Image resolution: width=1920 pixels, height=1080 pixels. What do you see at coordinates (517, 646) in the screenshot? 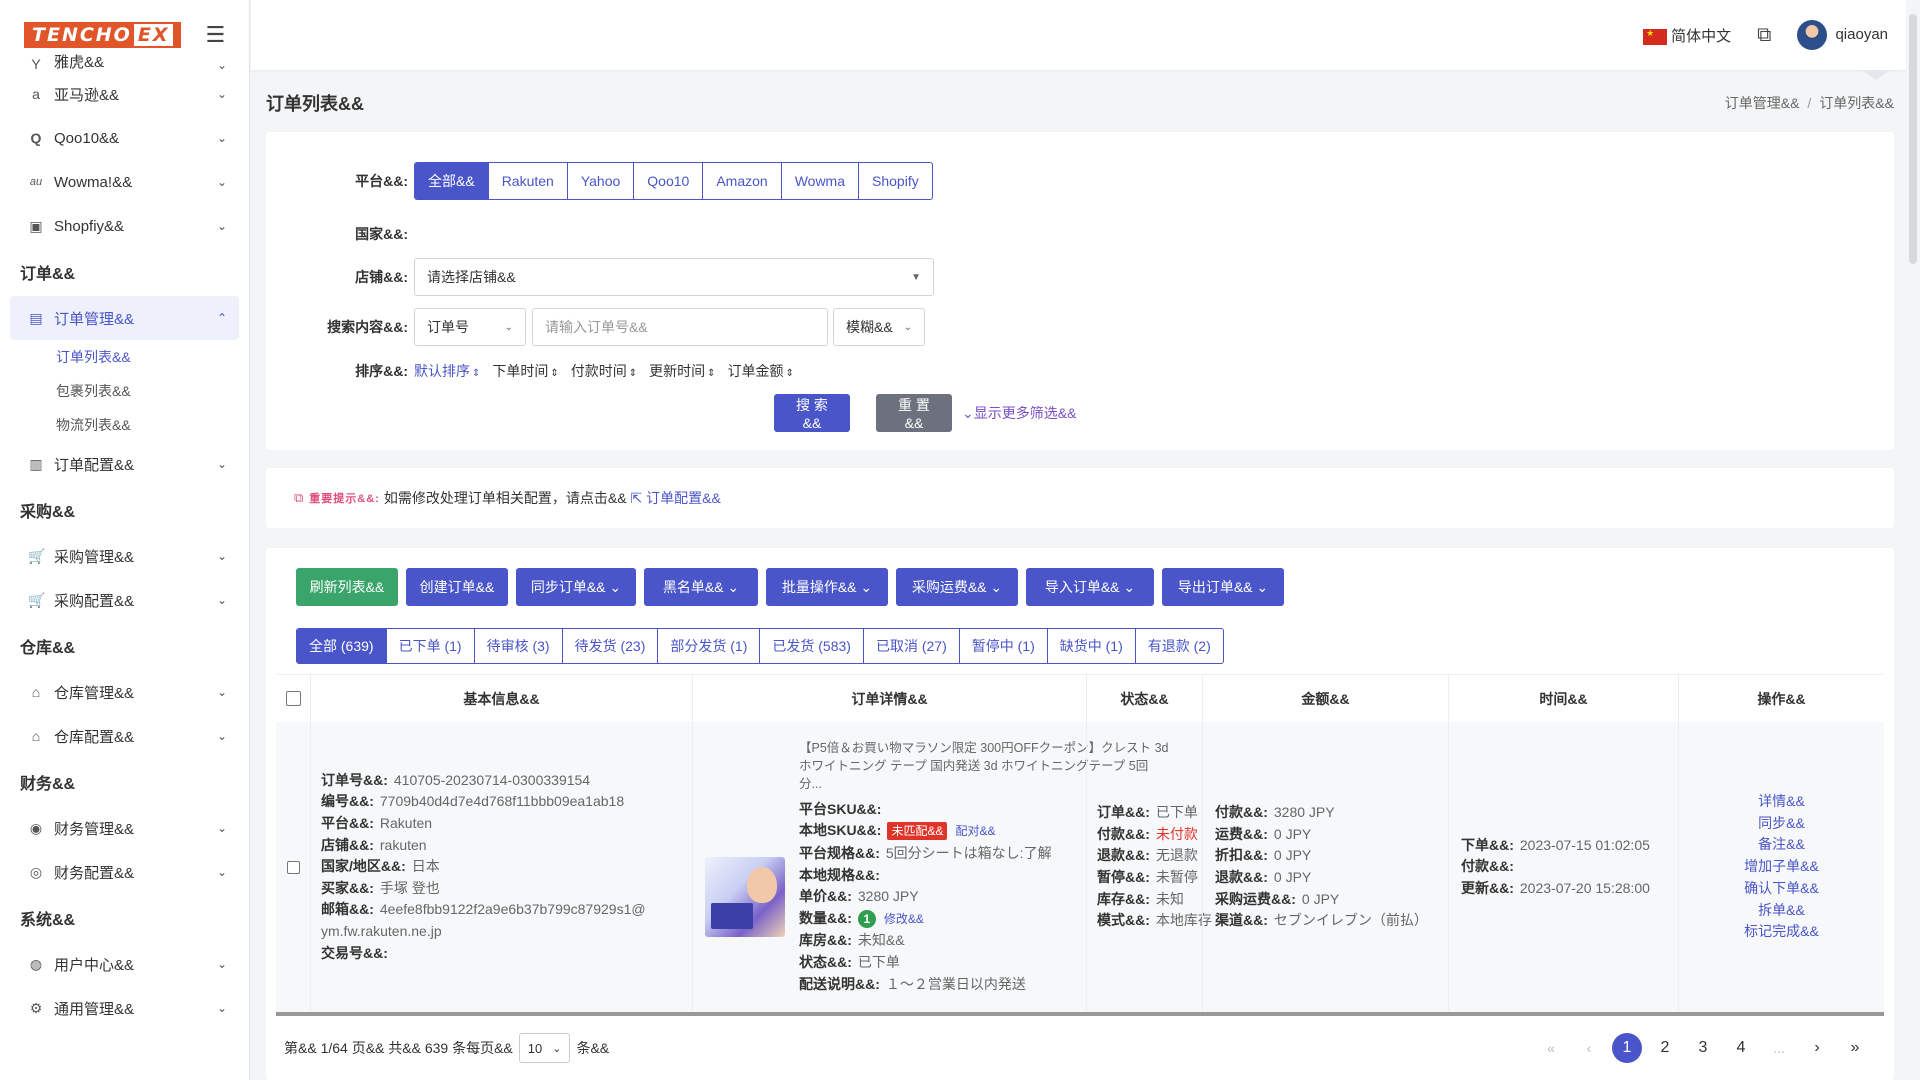
I see `tab-pending-review: 待审核 (3)` at bounding box center [517, 646].